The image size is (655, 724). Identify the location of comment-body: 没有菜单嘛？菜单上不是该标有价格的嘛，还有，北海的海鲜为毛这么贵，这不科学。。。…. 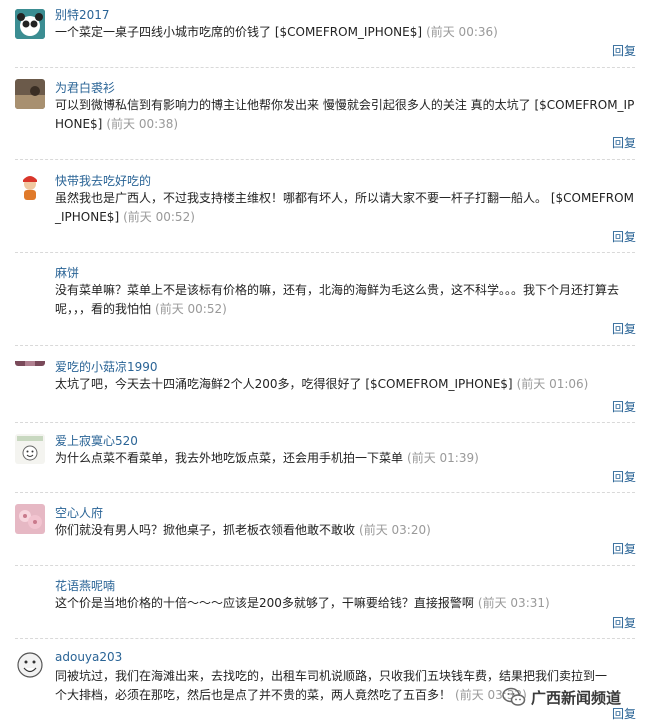
(345, 300).